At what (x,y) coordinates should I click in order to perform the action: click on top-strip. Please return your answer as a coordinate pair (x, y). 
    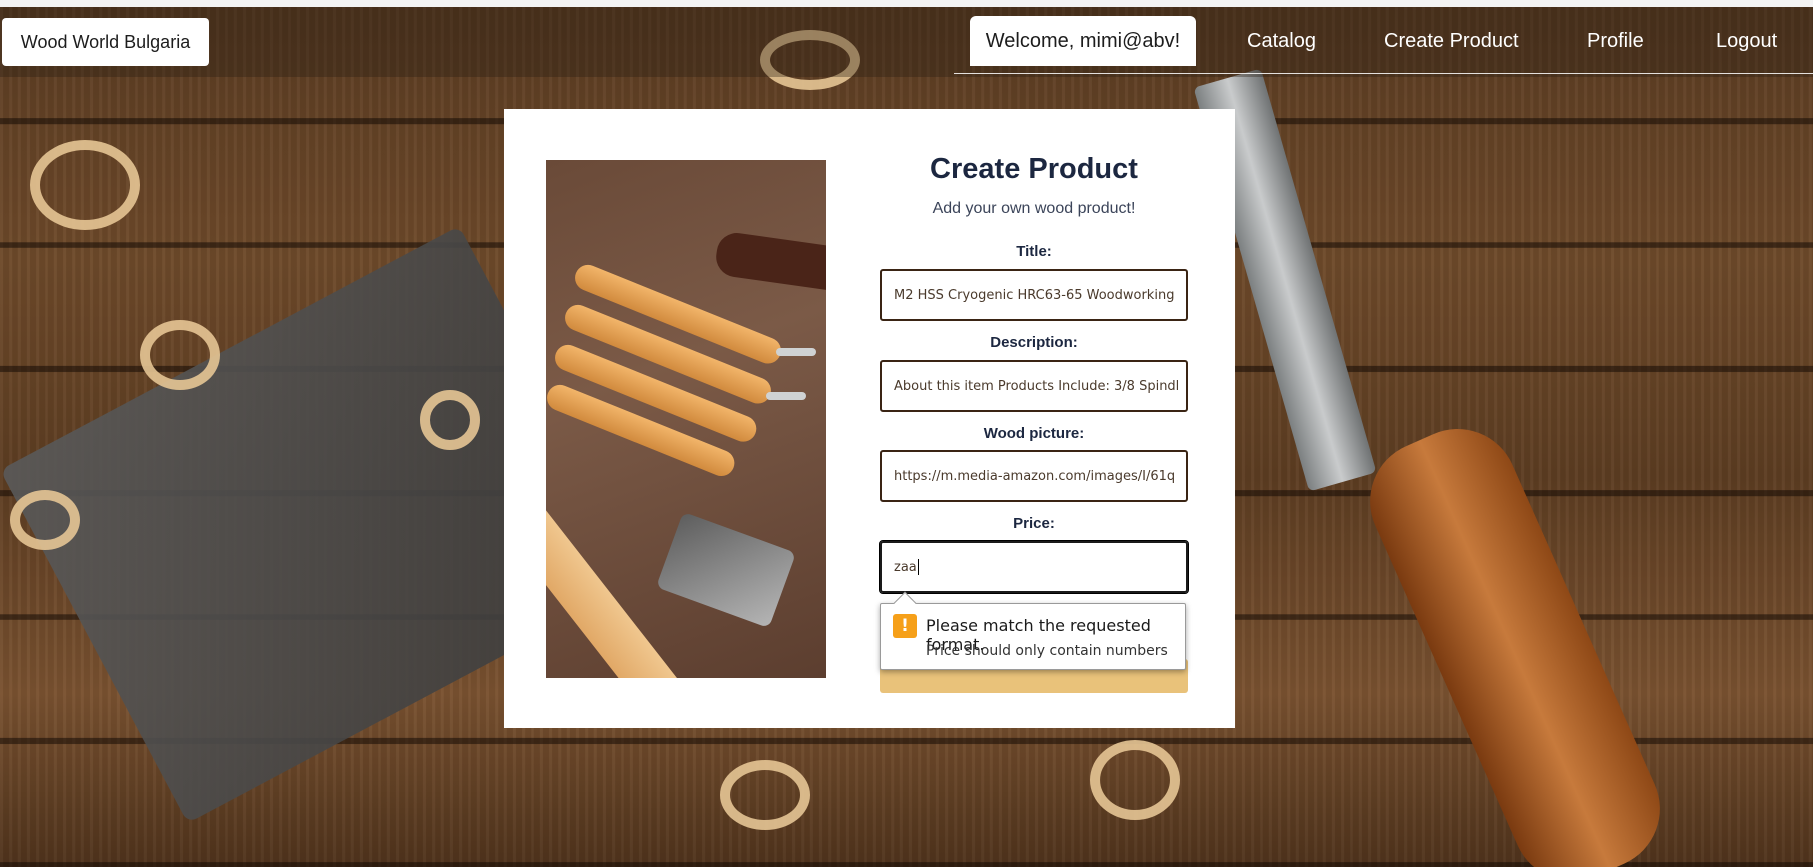
    Looking at the image, I should click on (906, 3).